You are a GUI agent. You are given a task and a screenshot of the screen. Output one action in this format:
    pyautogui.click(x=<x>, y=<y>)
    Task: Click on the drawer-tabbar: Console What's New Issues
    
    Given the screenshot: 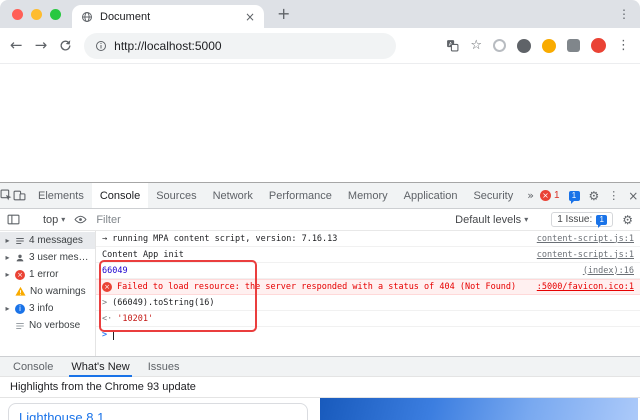 What is the action you would take?
    pyautogui.click(x=320, y=366)
    